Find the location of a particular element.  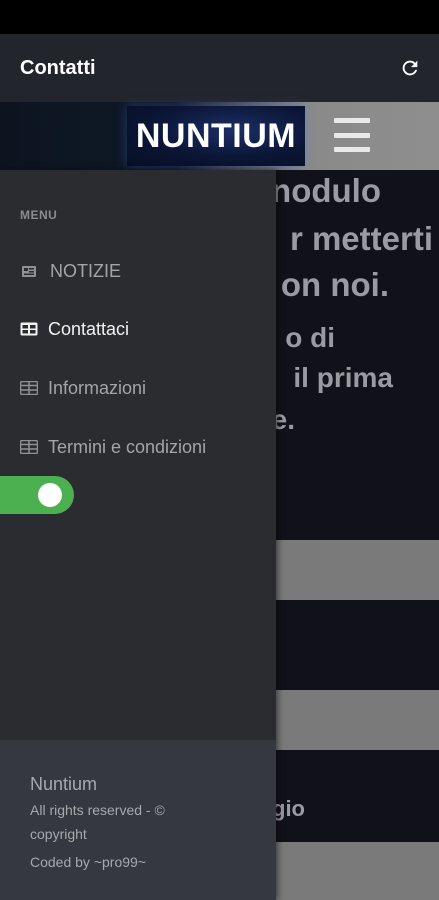

footer-credits: Coded by ~pro99~ is located at coordinates (88, 862).